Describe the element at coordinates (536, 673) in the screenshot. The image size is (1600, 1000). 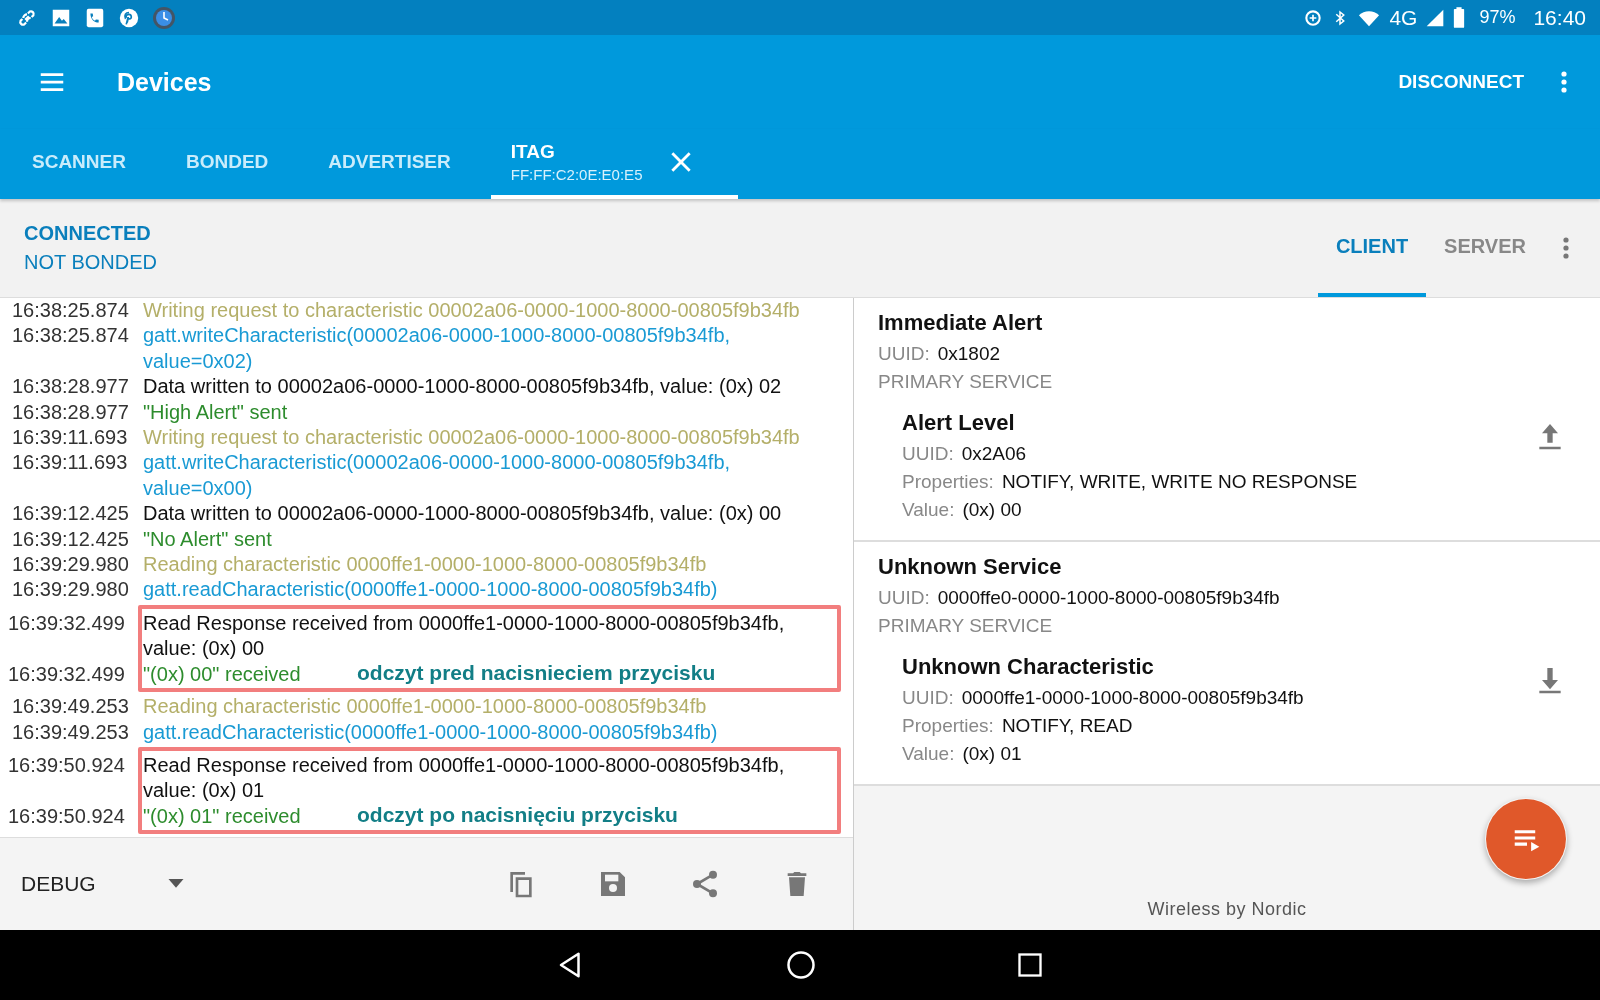
I see `callout-note: odczyt pred nacisnieciem przycisku` at that location.